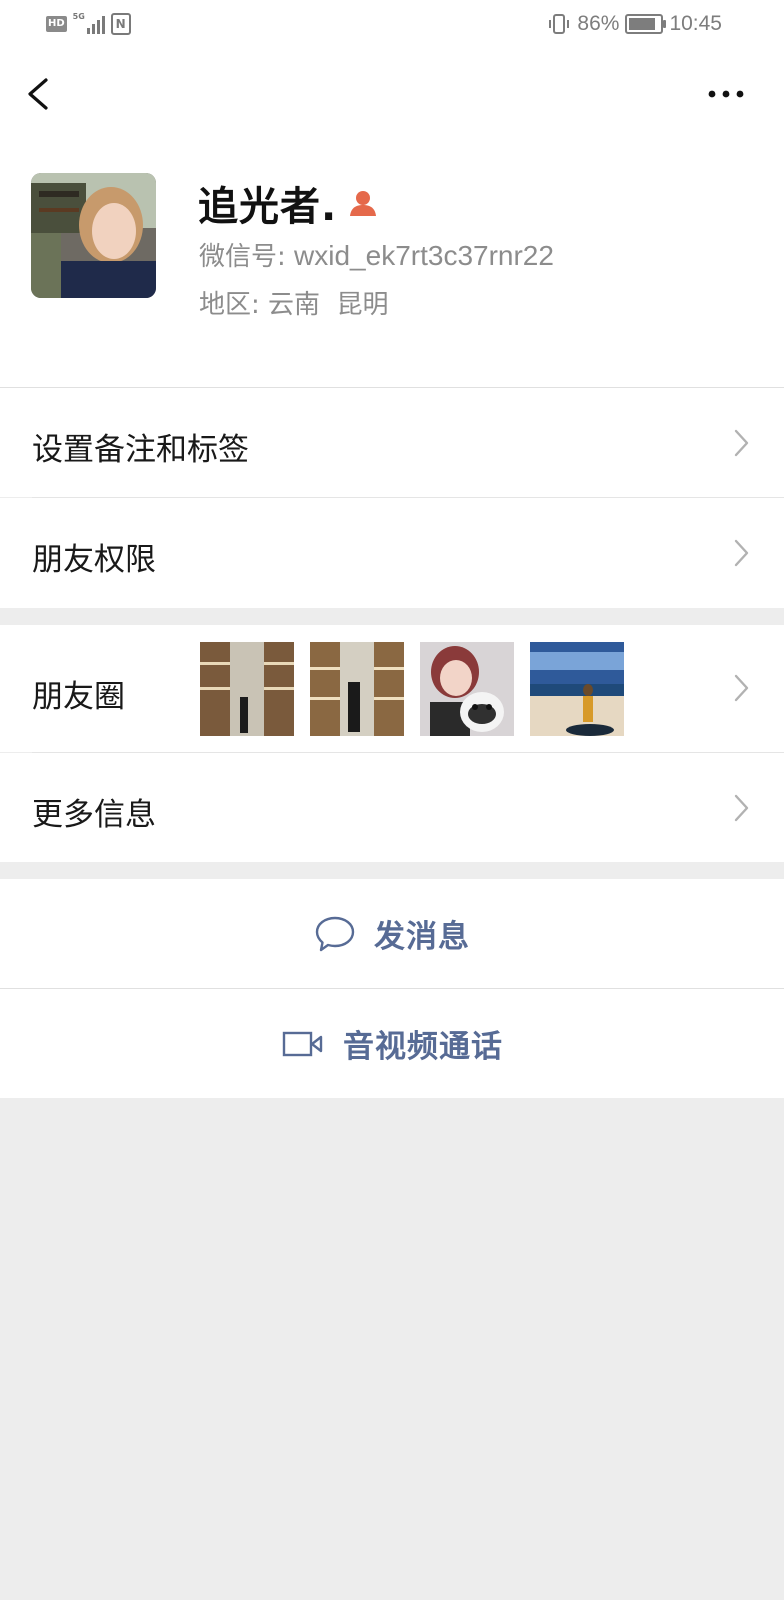  Describe the element at coordinates (423, 1047) in the screenshot. I see `av-call-label: 音视频通话` at that location.